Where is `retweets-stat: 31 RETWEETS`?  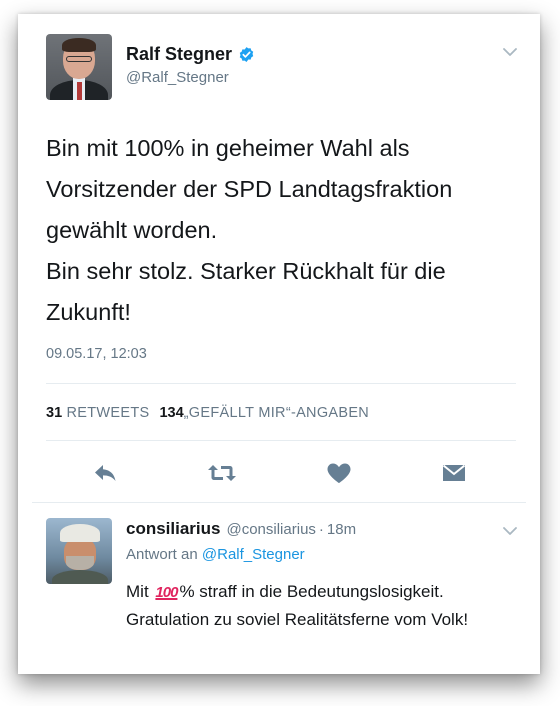 retweets-stat: 31 RETWEETS is located at coordinates (97, 413).